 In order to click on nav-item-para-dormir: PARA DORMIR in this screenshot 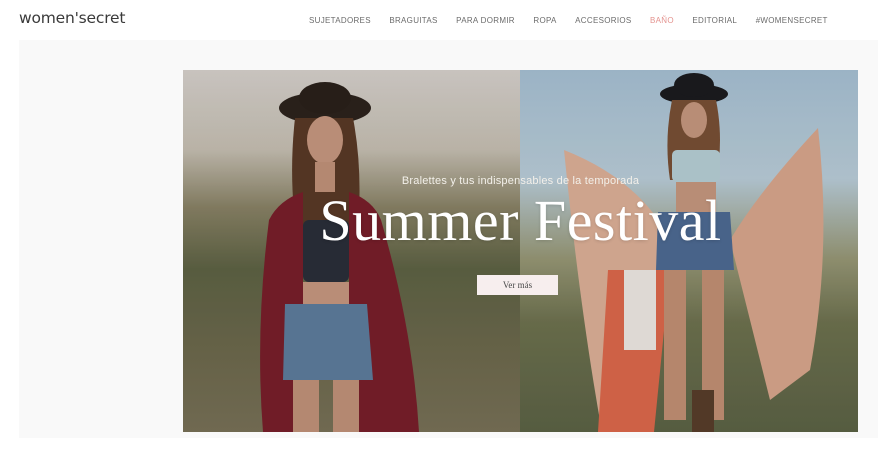, I will do `click(485, 20)`.